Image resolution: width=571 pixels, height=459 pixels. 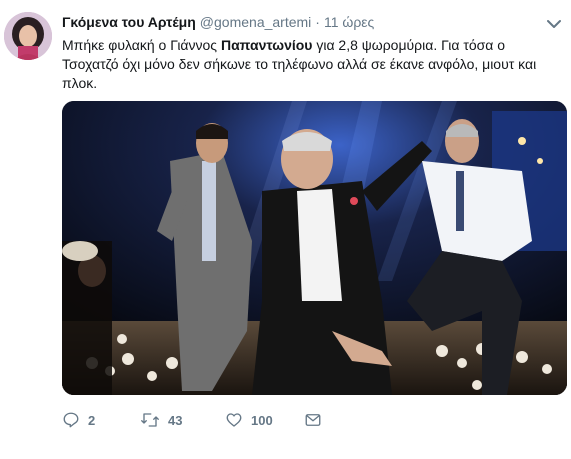 I want to click on envelope-icon, so click(x=313, y=420).